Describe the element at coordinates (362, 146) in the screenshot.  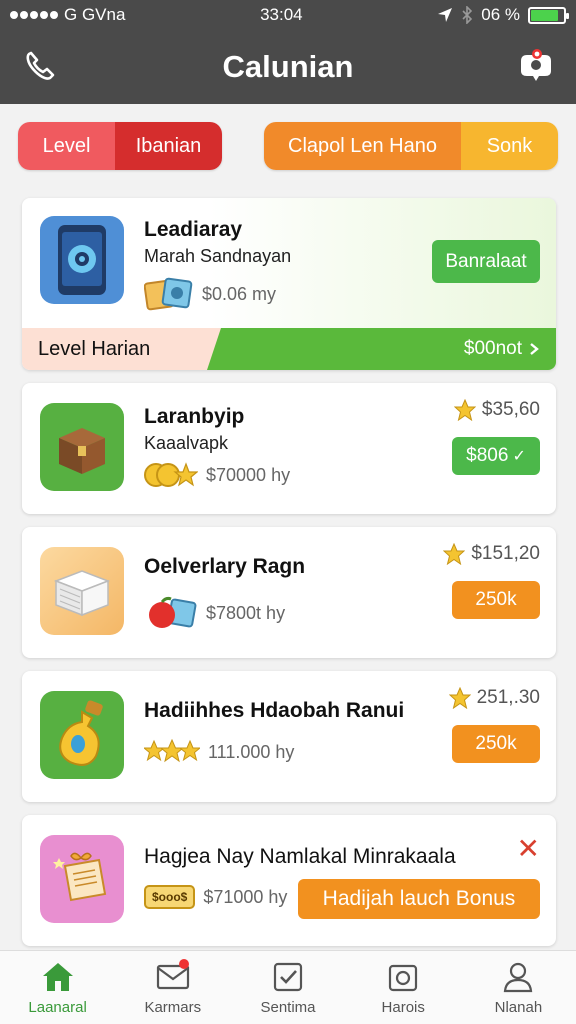
I see `filter-global-pill: Clapol Len Hano` at that location.